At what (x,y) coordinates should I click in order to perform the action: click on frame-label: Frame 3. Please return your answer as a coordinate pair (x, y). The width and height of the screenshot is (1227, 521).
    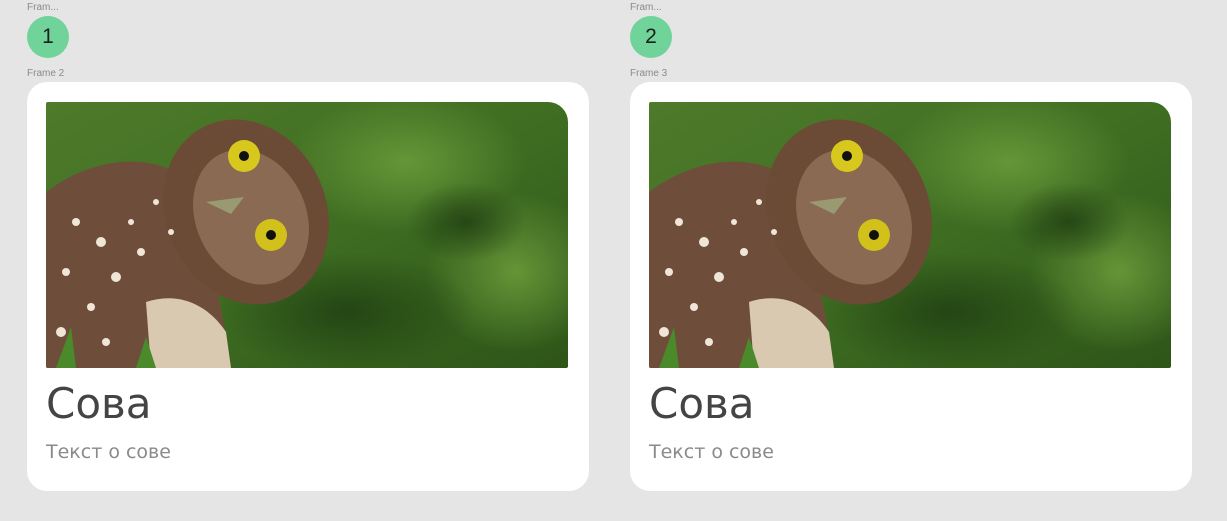
    Looking at the image, I should click on (649, 73).